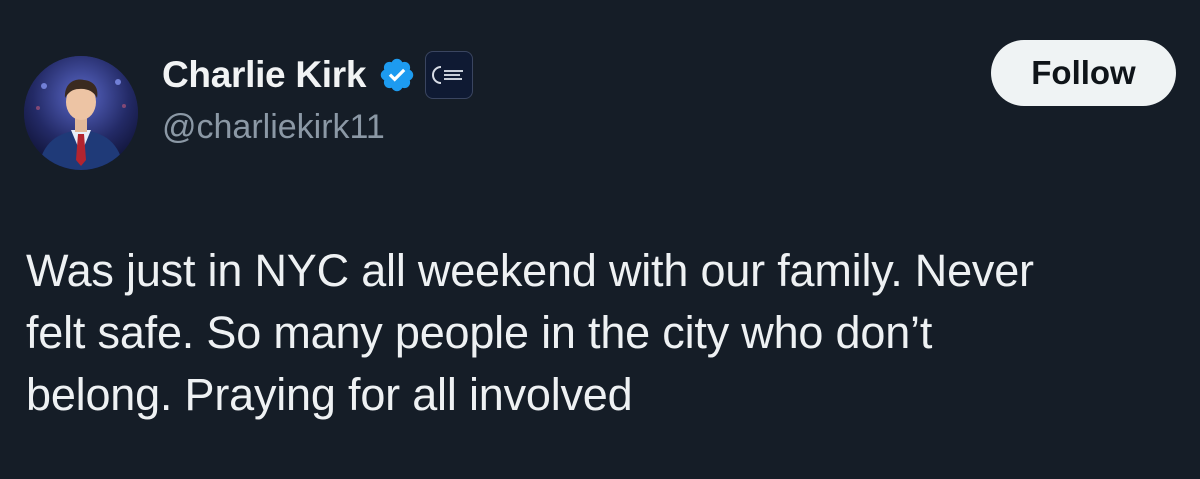  Describe the element at coordinates (329, 394) in the screenshot. I see `tweet-text-line: belong. Praying for all involved` at that location.